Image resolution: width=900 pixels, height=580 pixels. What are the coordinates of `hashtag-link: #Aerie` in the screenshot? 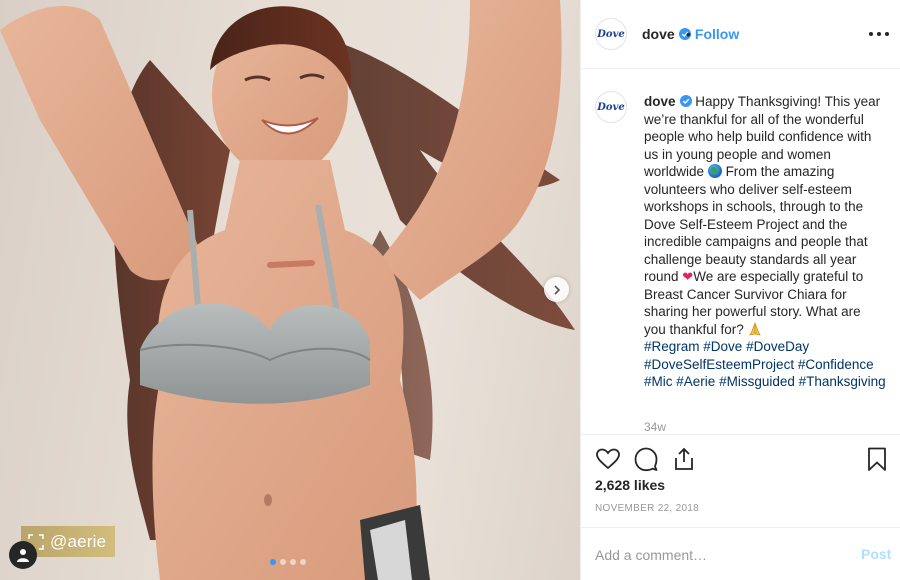 It's located at (695, 381).